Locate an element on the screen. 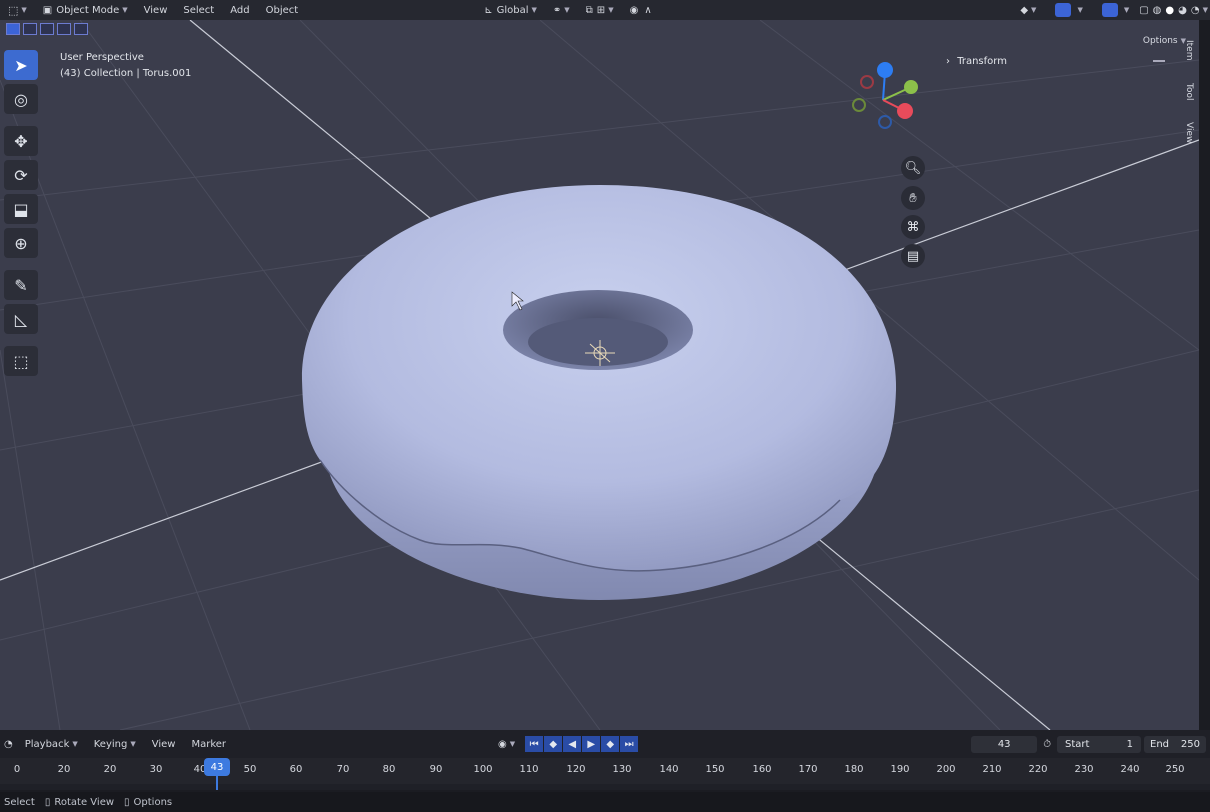  transform-tool: ⊕ is located at coordinates (21, 243).